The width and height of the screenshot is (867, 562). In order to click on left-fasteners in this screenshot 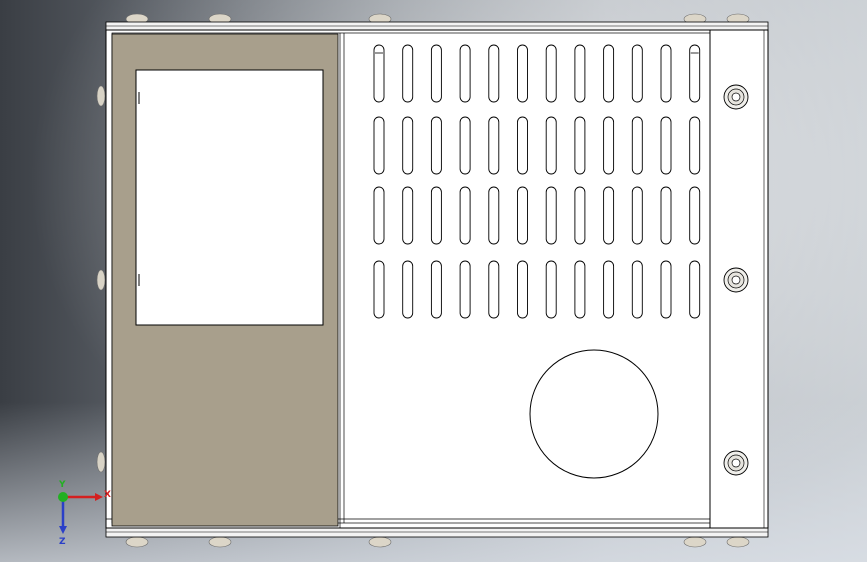, I will do `click(101, 279)`.